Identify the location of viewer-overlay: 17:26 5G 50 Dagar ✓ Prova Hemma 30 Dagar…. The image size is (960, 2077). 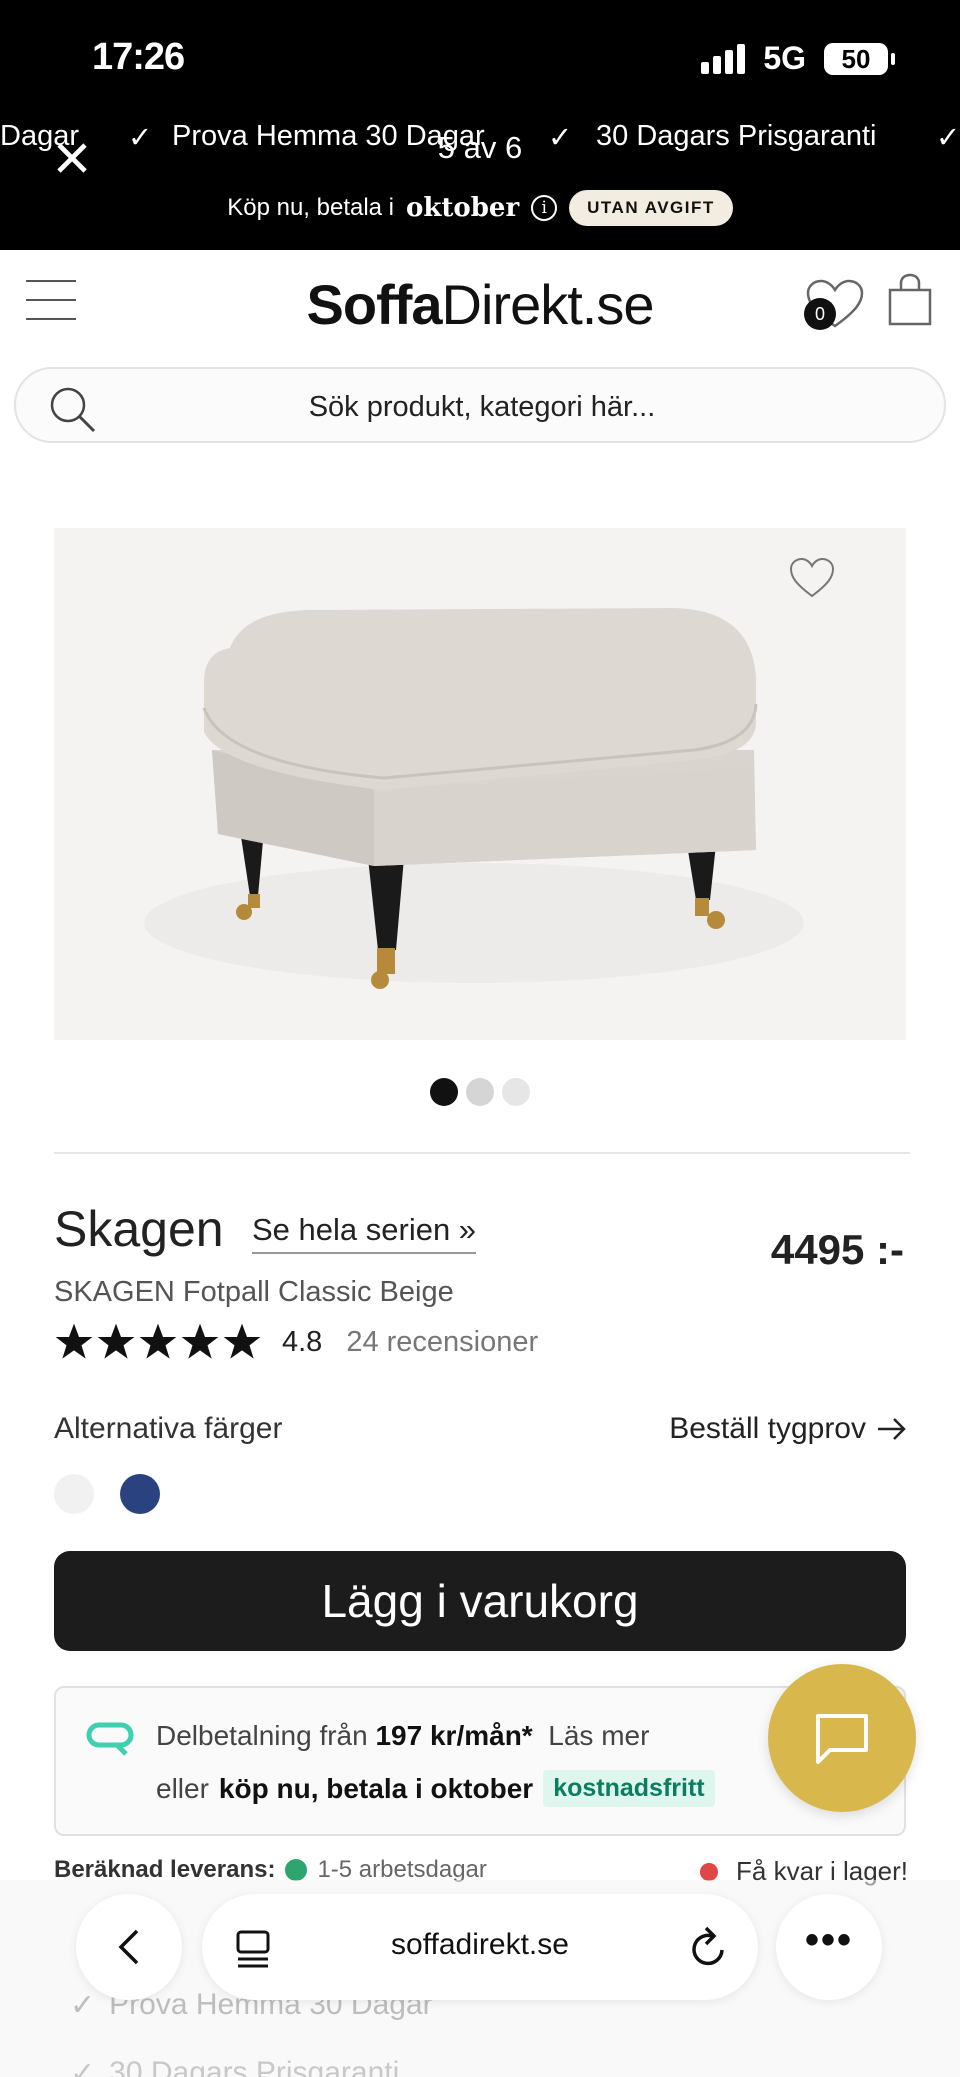
(480, 125).